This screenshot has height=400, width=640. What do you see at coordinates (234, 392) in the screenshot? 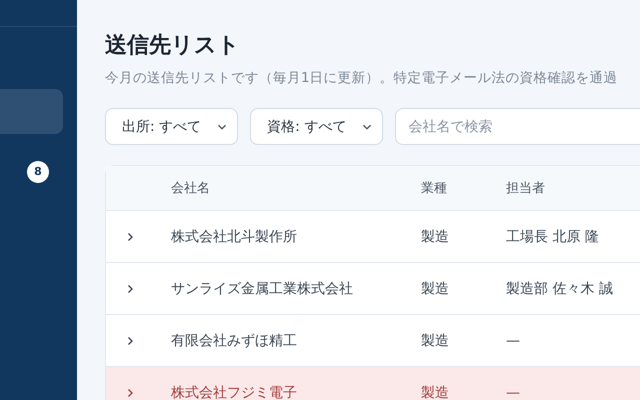
I see `table-cell-text: 株式会社フジミ電子` at bounding box center [234, 392].